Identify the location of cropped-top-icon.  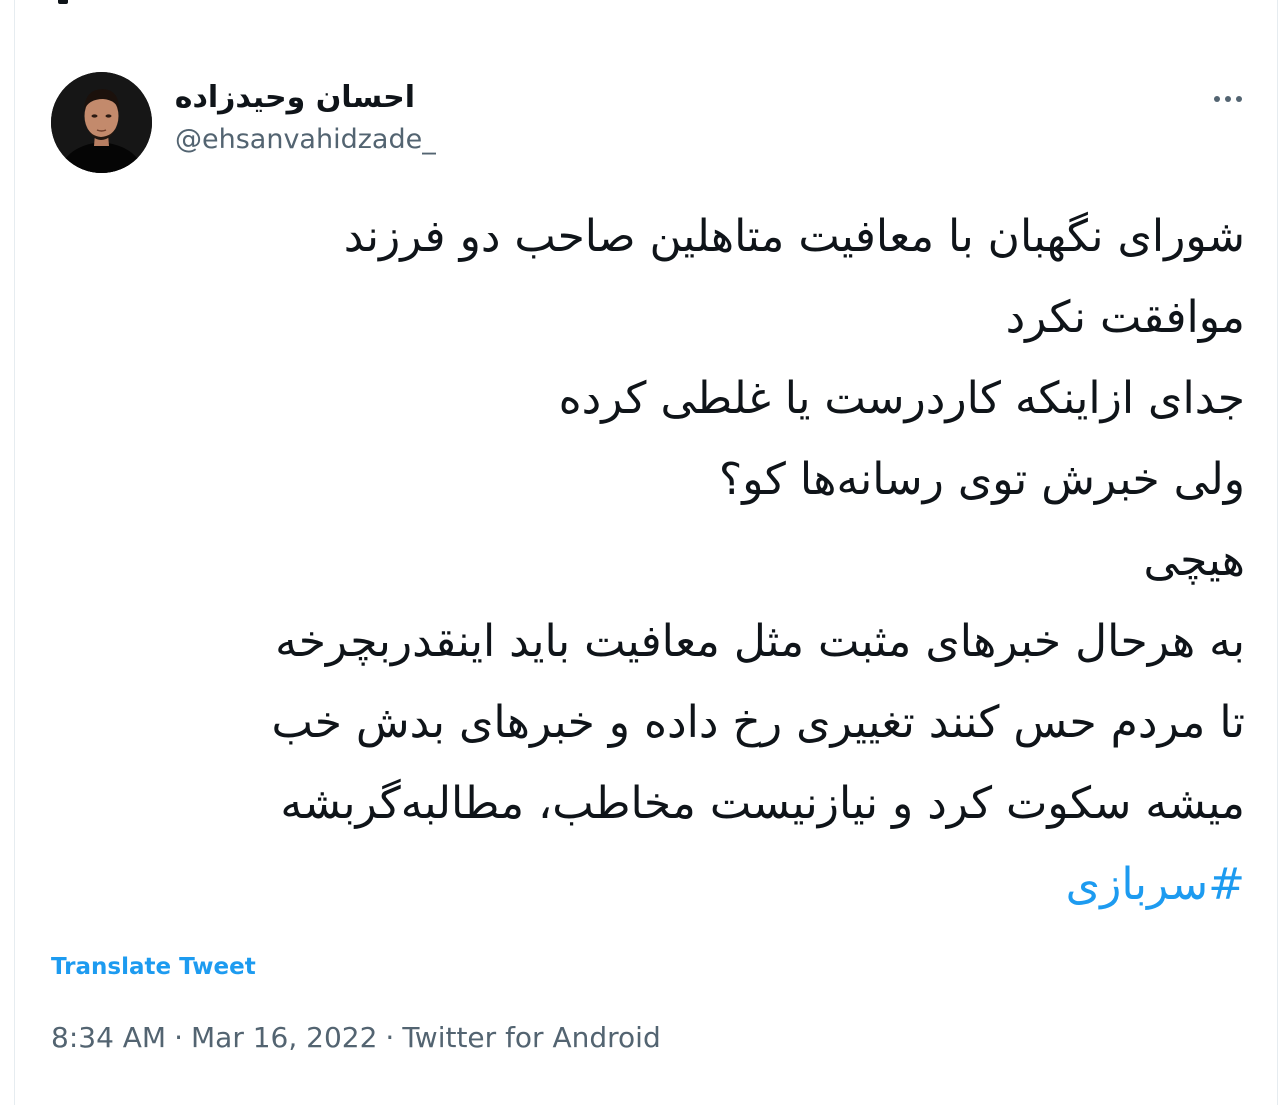
(63, 2).